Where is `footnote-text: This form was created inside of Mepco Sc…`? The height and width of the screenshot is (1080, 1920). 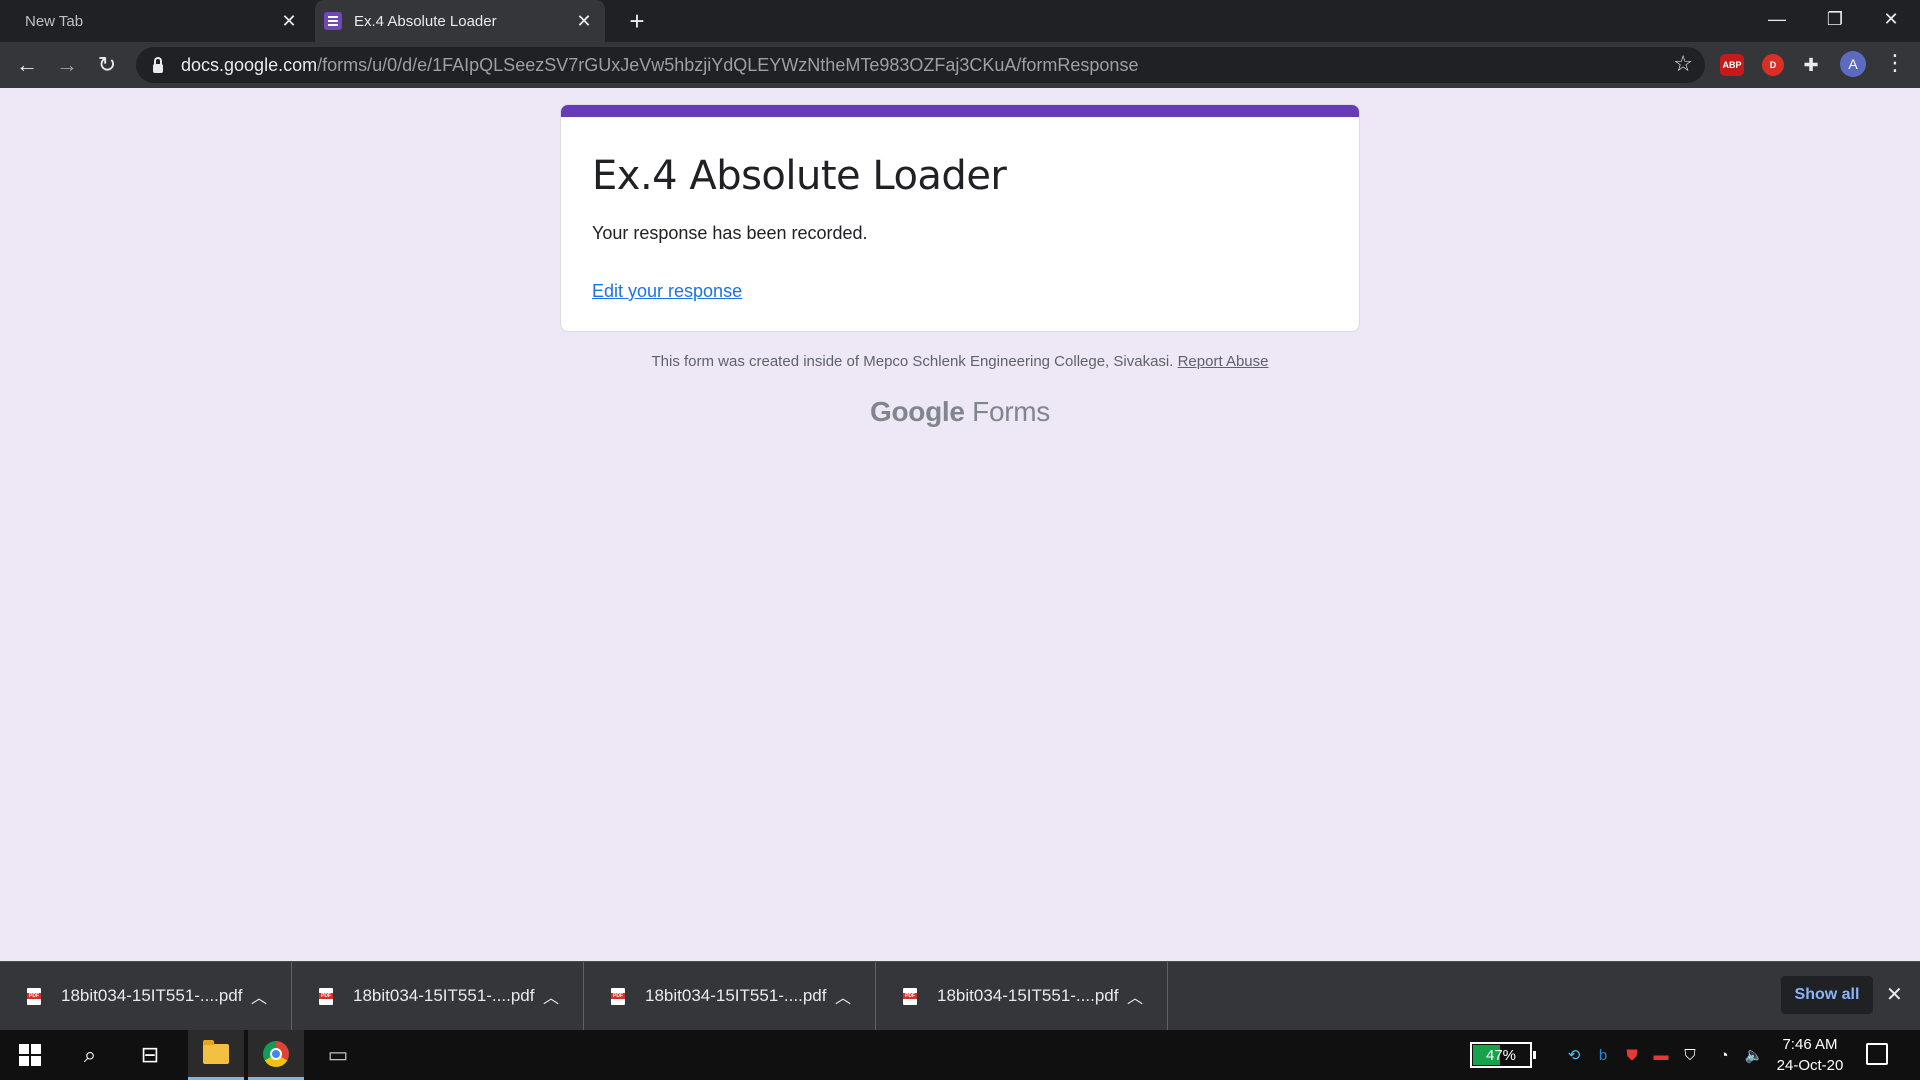 footnote-text: This form was created inside of Mepco Sc… is located at coordinates (912, 361).